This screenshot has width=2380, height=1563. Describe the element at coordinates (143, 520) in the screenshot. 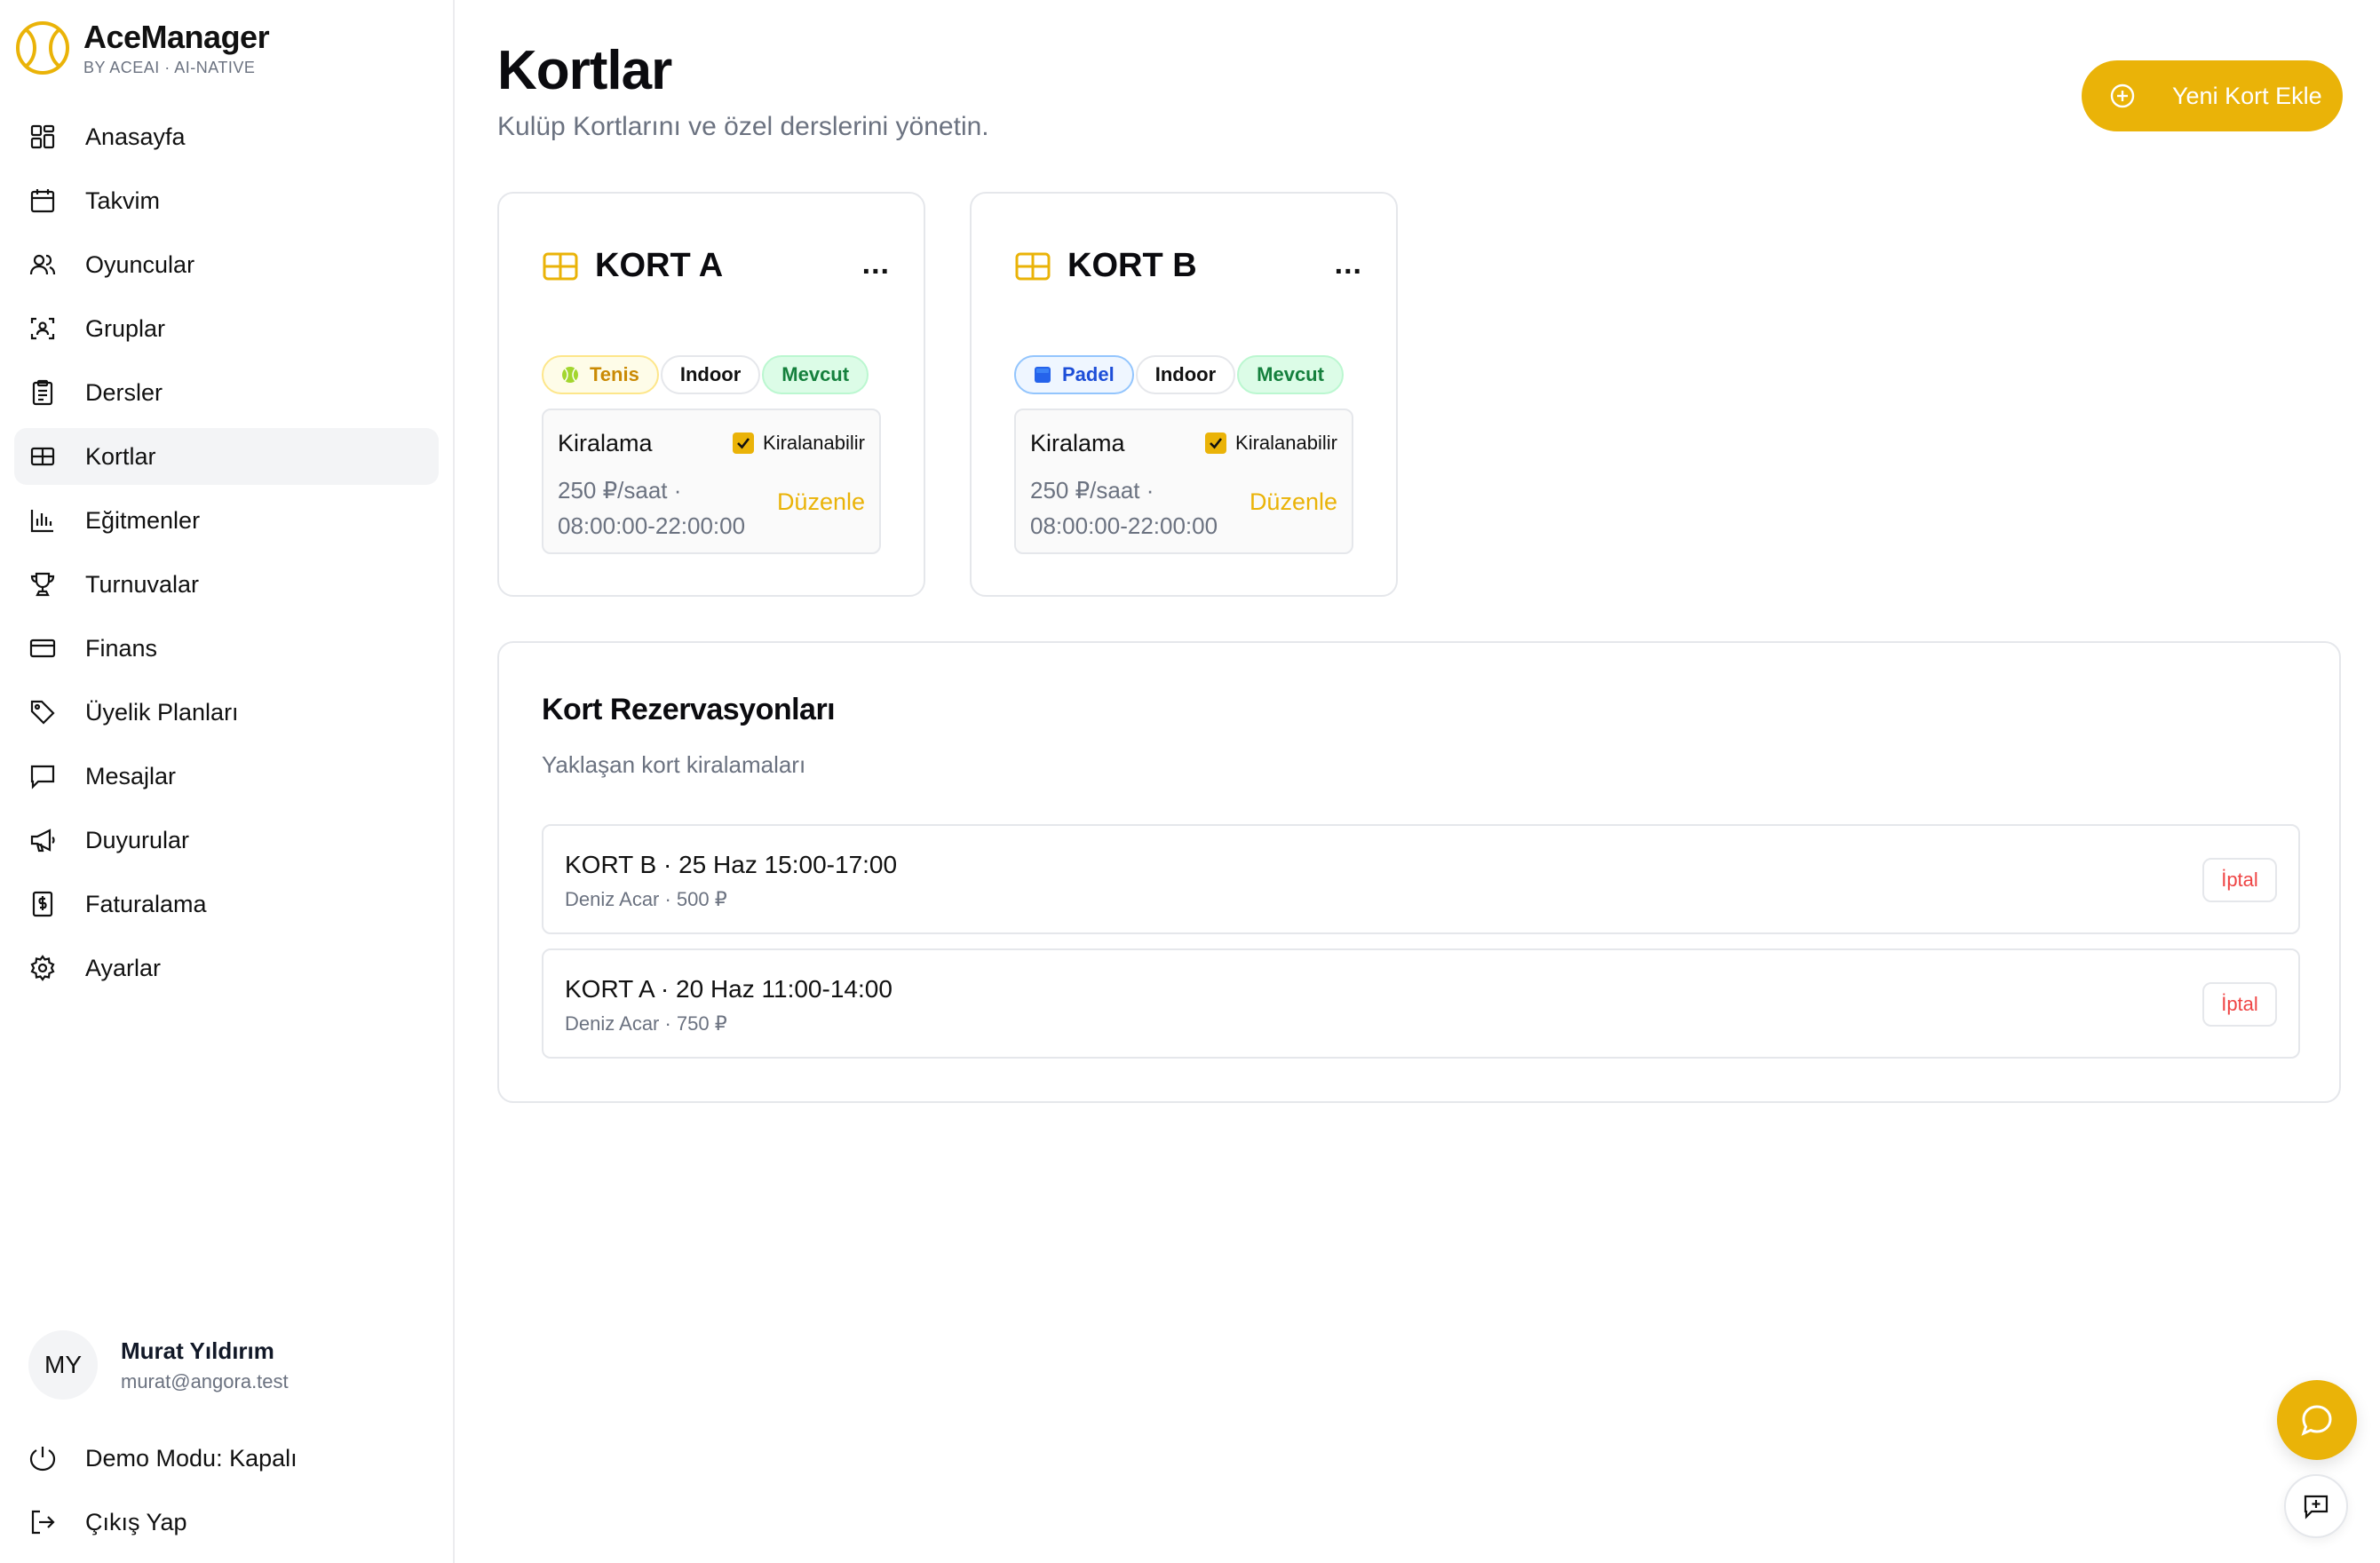

I see `sidebar-item-label: Eğitmenler` at that location.